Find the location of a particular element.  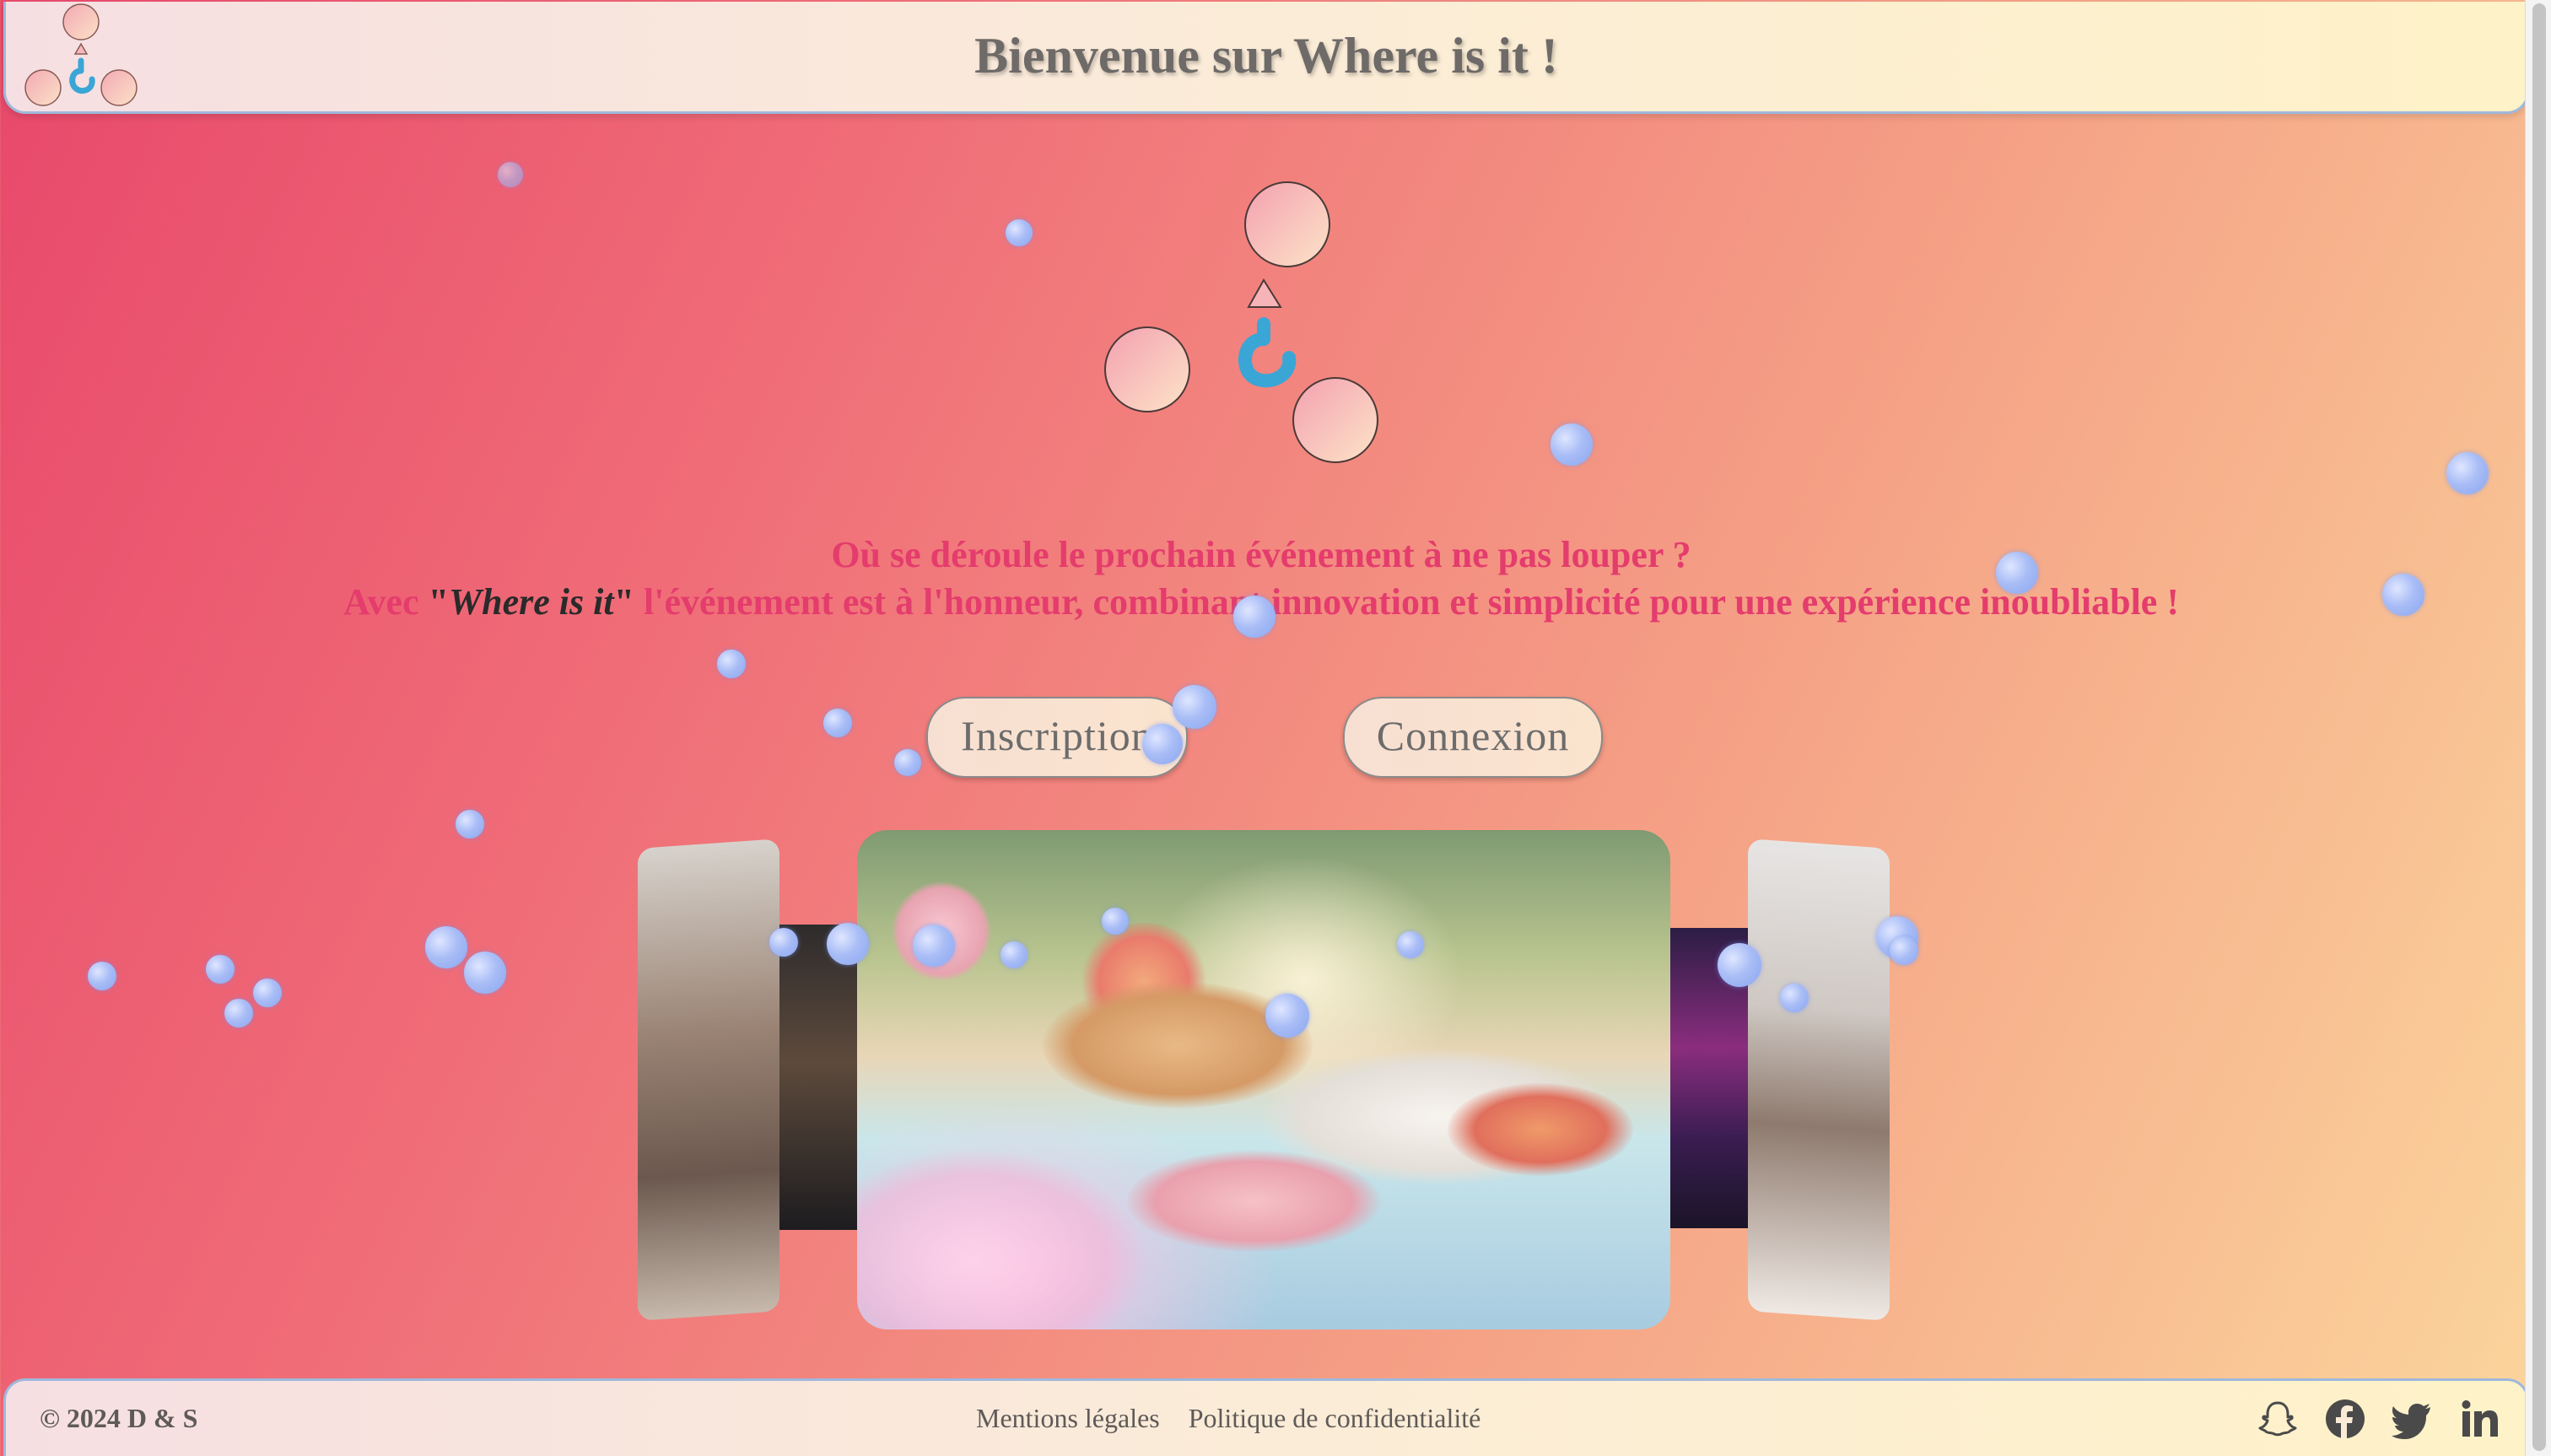

site-header: Bienvenue sur Where is it ! is located at coordinates (1266, 58).